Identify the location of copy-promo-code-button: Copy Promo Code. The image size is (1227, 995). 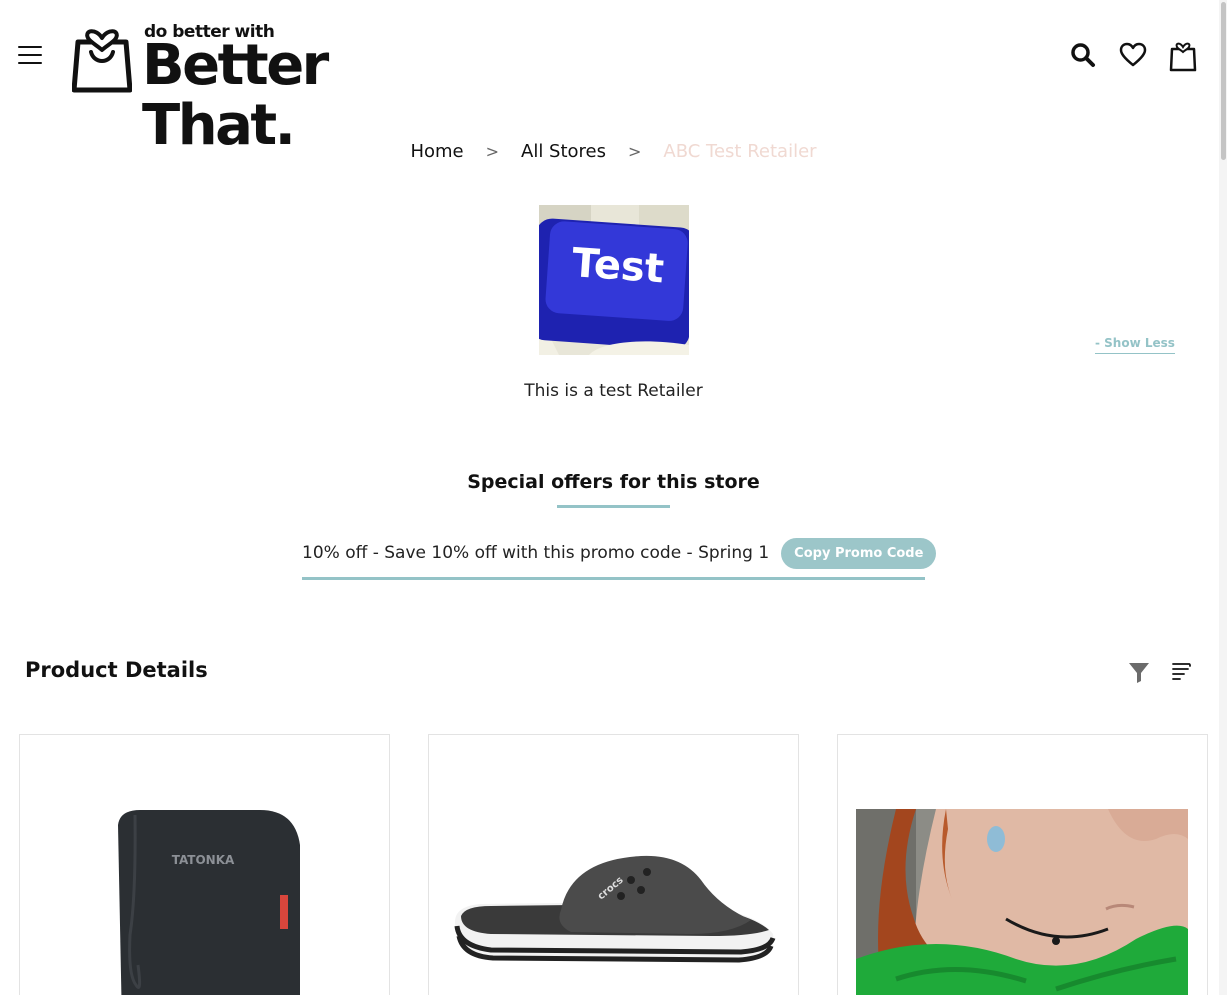
(859, 553).